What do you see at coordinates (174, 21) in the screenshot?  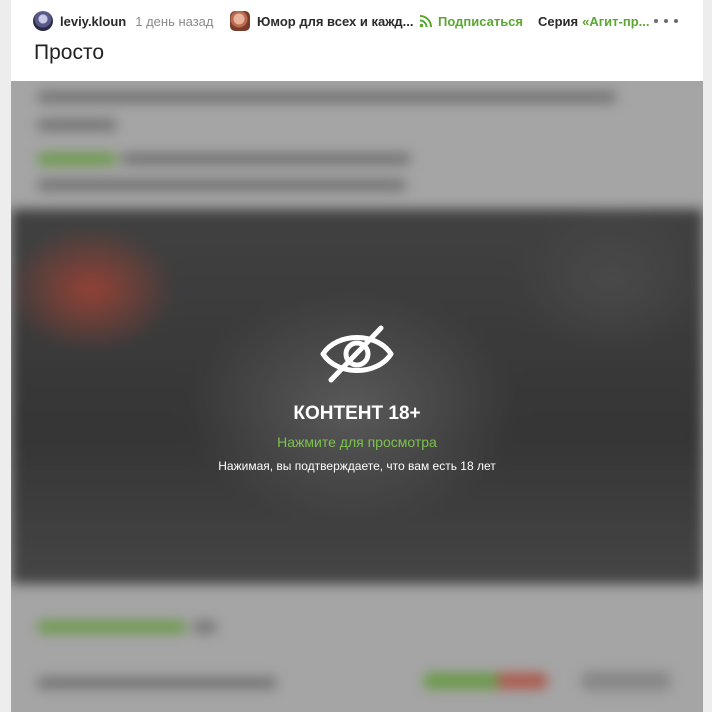 I see `post-time: 1 день назад` at bounding box center [174, 21].